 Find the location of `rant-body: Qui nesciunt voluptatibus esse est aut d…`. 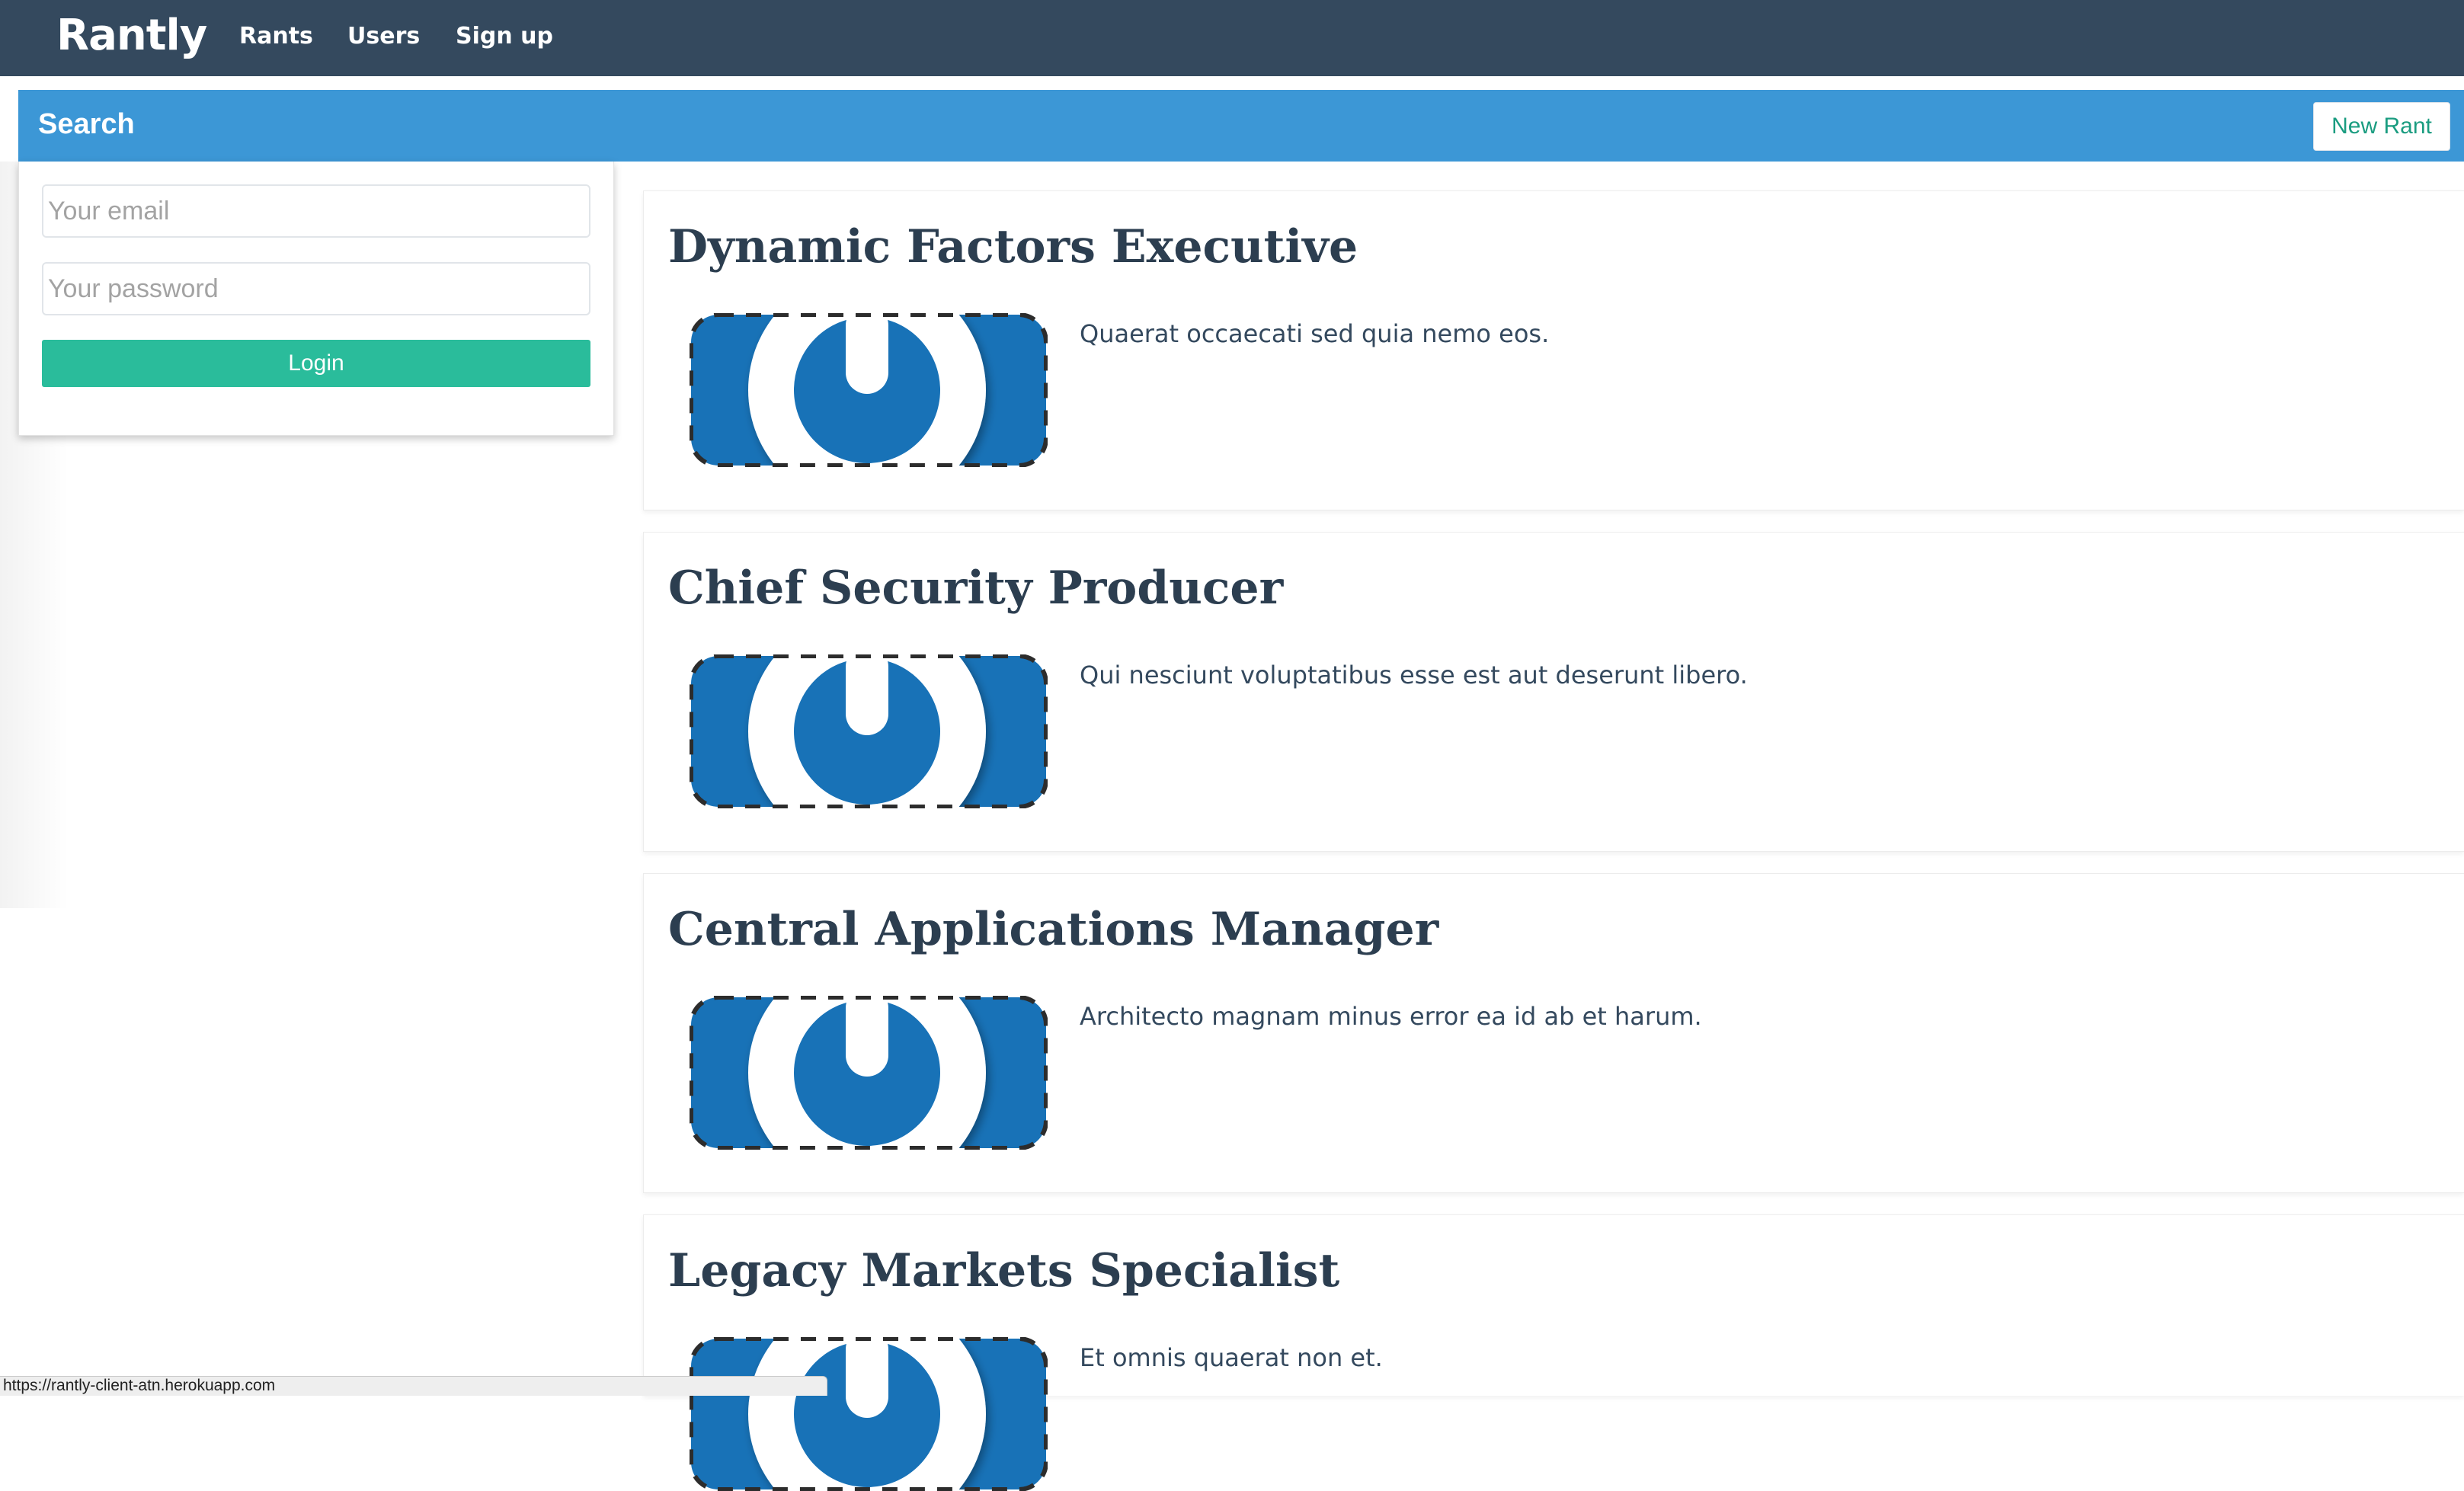

rant-body: Qui nesciunt voluptatibus esse est aut d… is located at coordinates (1414, 675).